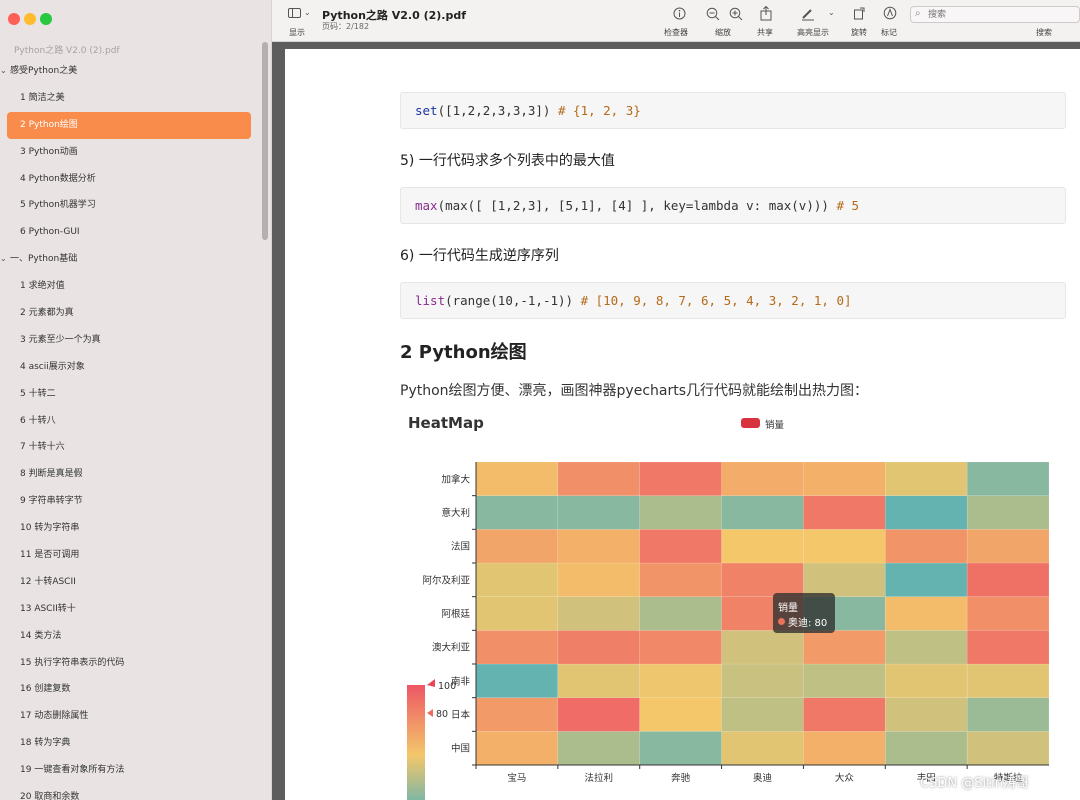 The height and width of the screenshot is (800, 1080). What do you see at coordinates (130, 367) in the screenshot?
I see `toc-item: 4 ascii展示对象` at bounding box center [130, 367].